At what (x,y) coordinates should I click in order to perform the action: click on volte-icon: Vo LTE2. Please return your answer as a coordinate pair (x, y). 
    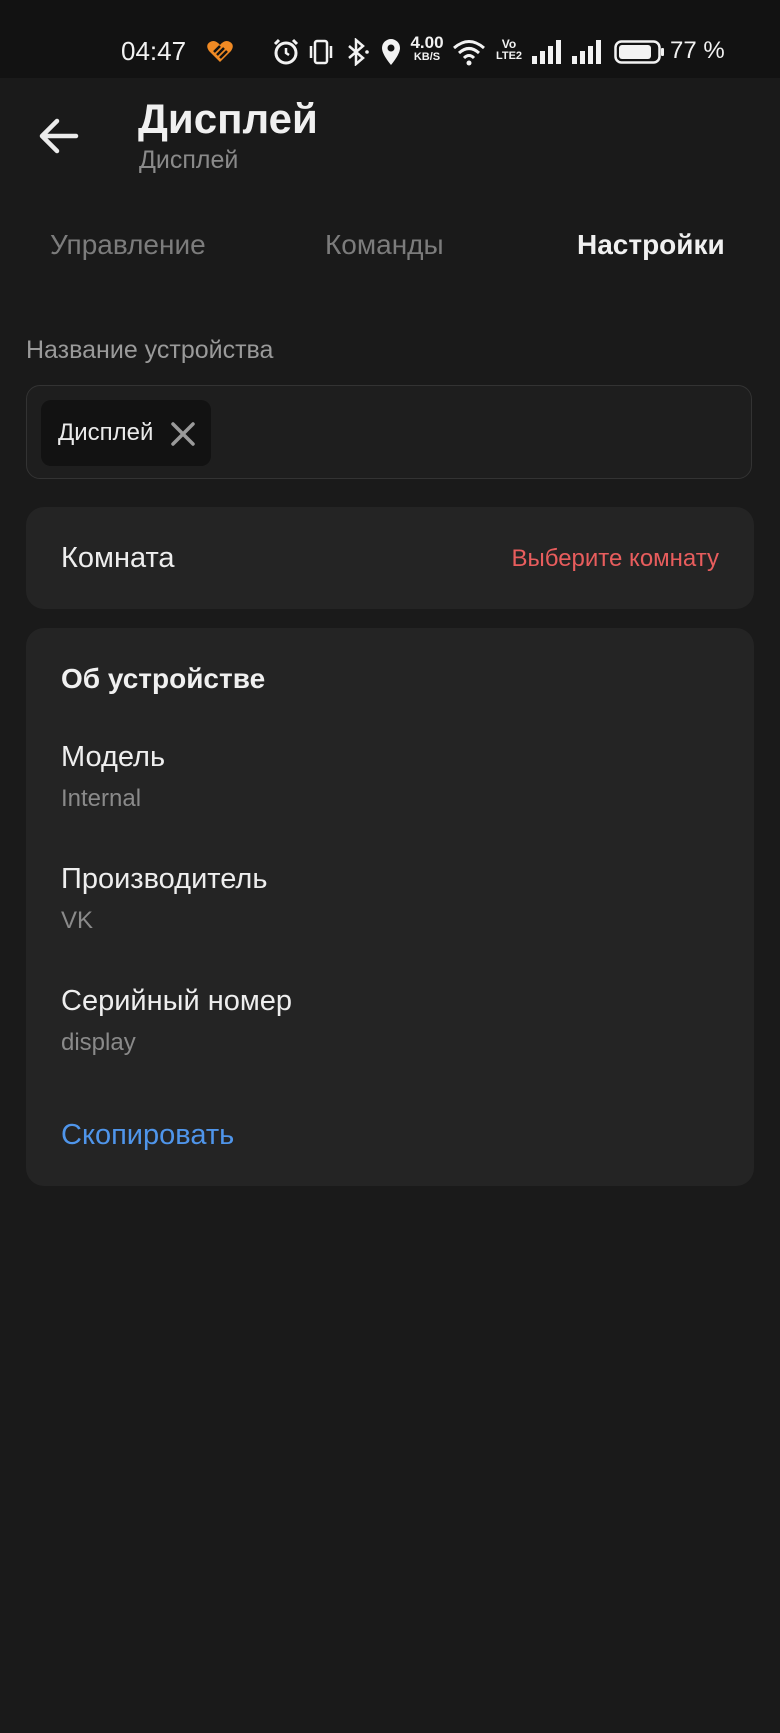
    Looking at the image, I should click on (509, 50).